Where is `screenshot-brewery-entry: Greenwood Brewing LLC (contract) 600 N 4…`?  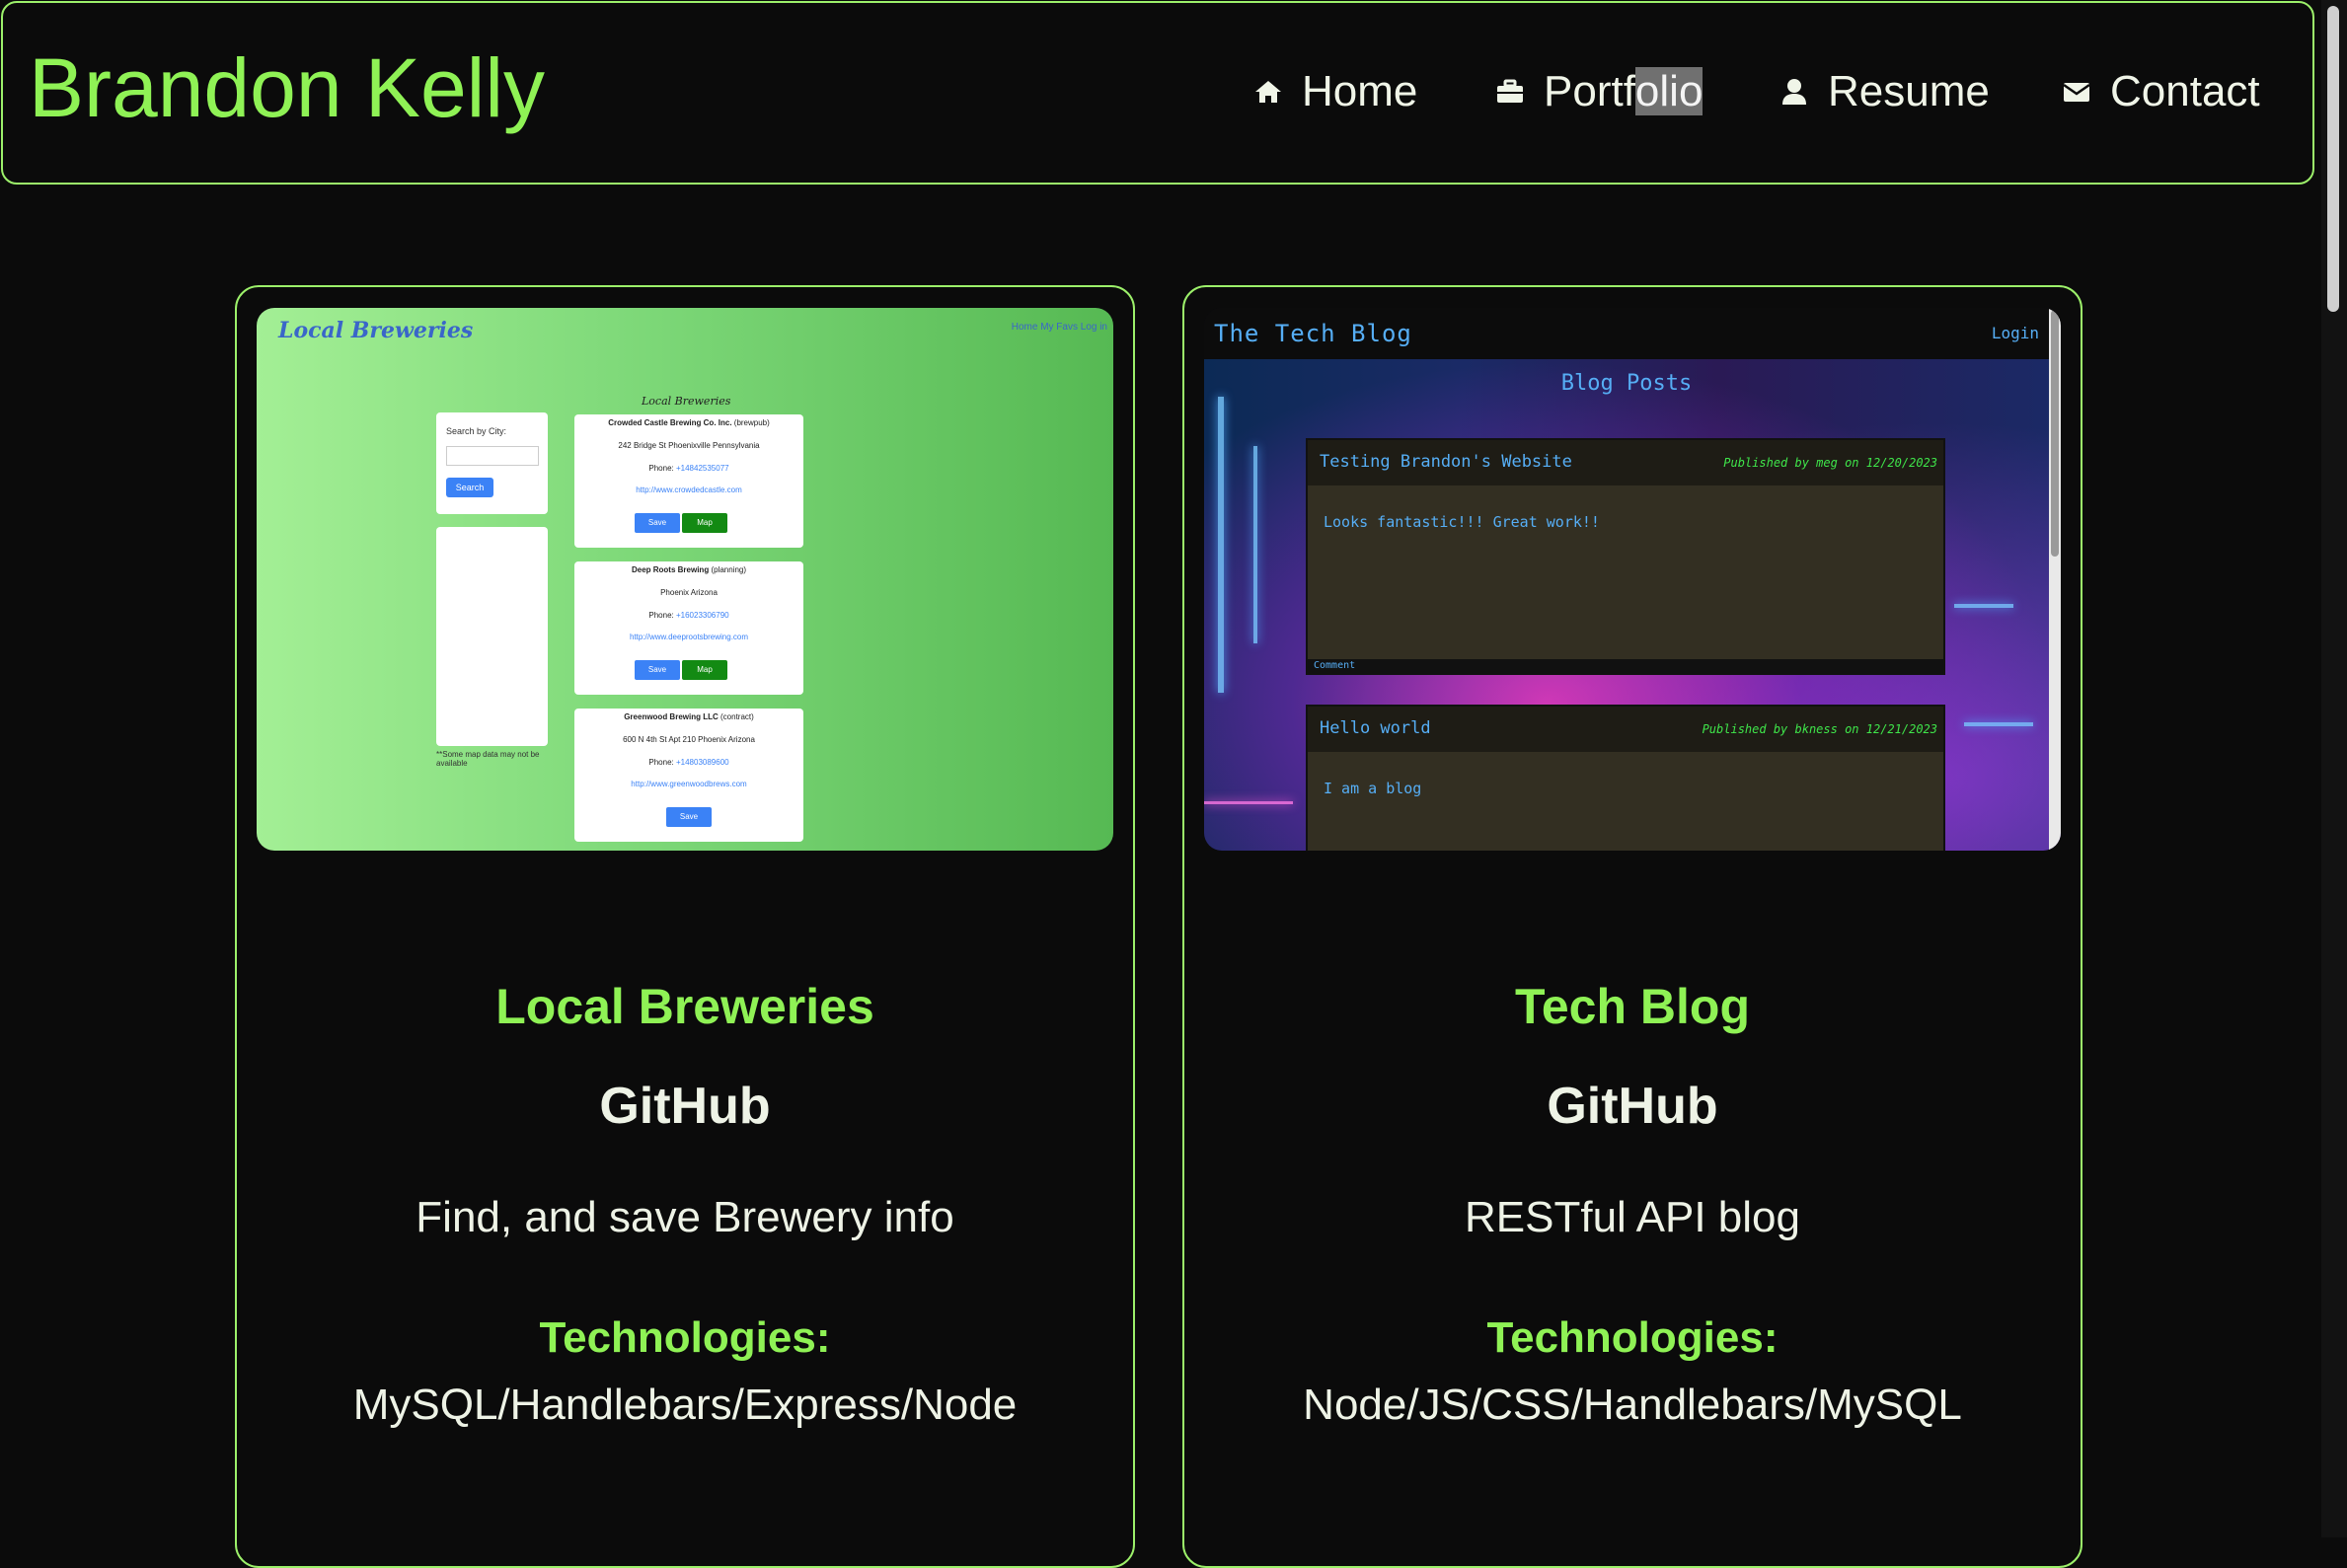 screenshot-brewery-entry: Greenwood Brewing LLC (contract) 600 N 4… is located at coordinates (688, 776).